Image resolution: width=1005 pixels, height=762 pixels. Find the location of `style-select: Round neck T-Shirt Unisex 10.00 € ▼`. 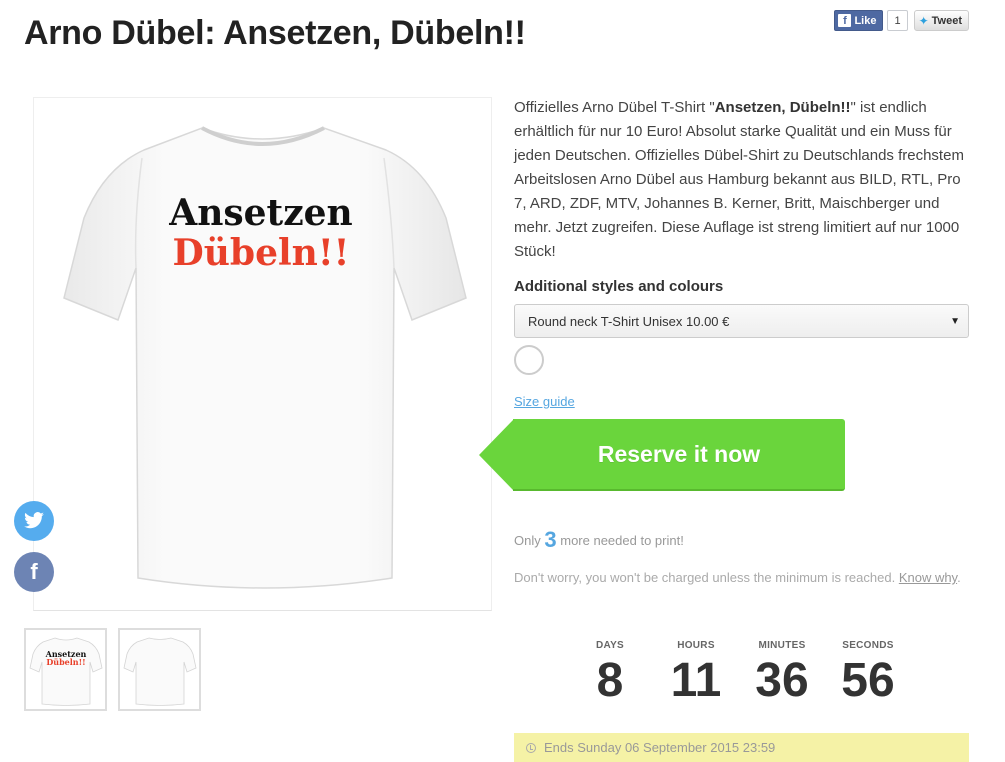

style-select: Round neck T-Shirt Unisex 10.00 € ▼ is located at coordinates (741, 321).